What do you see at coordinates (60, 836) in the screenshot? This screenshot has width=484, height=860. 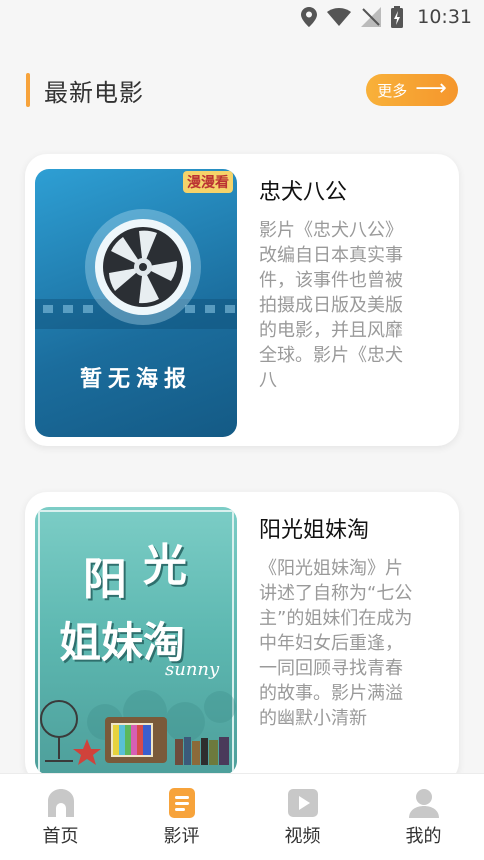 I see `nav-label: 首页` at bounding box center [60, 836].